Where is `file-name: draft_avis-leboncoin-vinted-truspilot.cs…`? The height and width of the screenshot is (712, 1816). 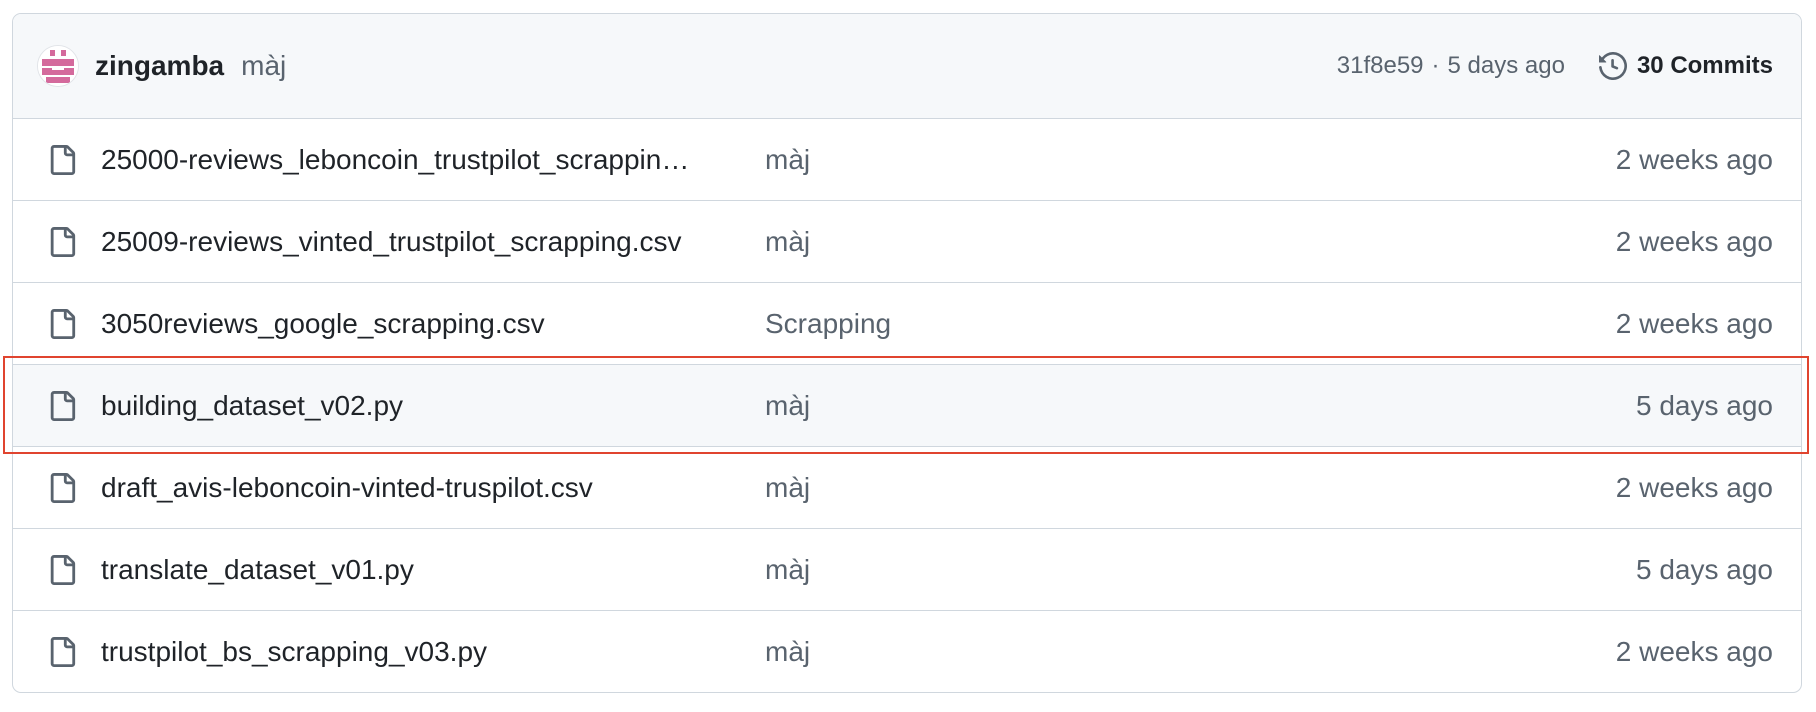 file-name: draft_avis-leboncoin-vinted-truspilot.cs… is located at coordinates (401, 488).